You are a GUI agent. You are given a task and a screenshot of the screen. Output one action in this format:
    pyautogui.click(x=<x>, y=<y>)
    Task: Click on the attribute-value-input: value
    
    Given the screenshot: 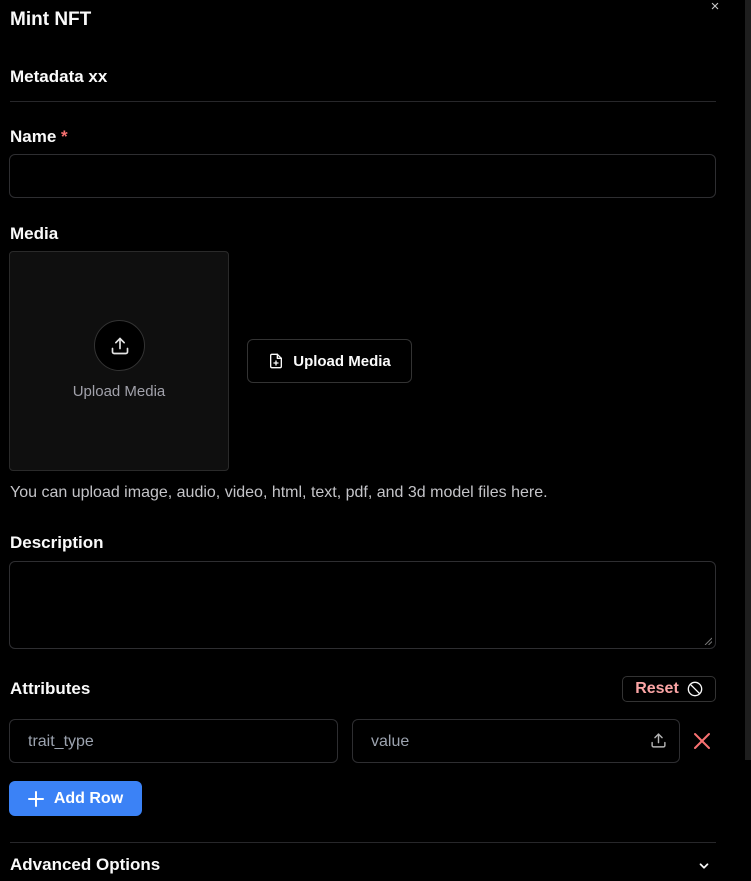 What is the action you would take?
    pyautogui.click(x=516, y=741)
    